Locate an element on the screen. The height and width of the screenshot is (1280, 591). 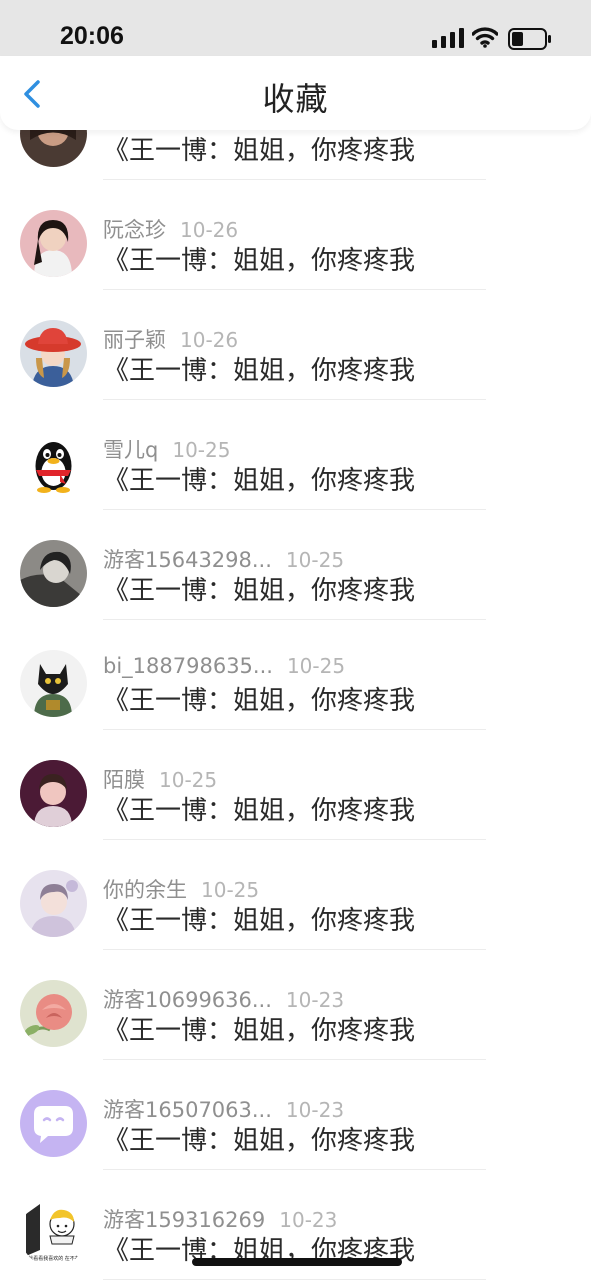
author-name: 游客159316269 is located at coordinates (184, 1220).